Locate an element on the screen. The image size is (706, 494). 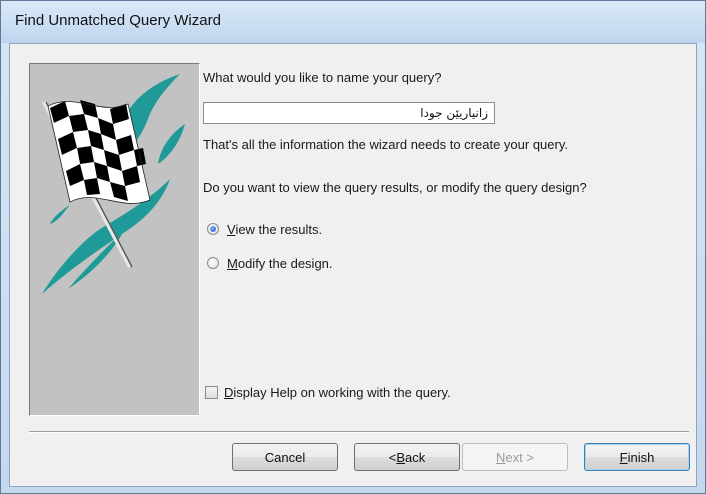
display-help-option: Display Help on working with the query. is located at coordinates (328, 392).